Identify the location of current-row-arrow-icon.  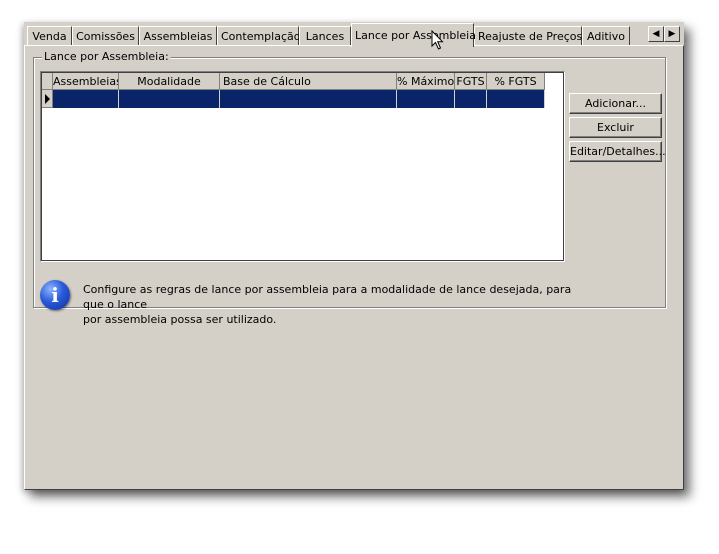
(47, 99).